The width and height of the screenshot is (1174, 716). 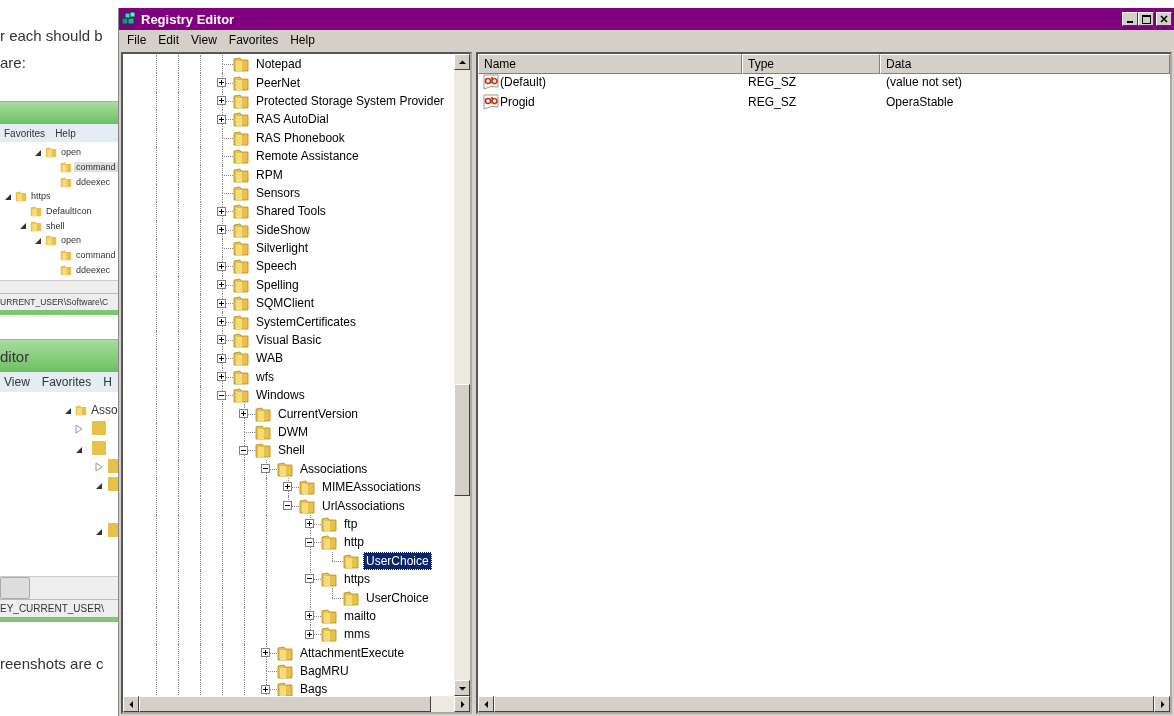 What do you see at coordinates (282, 248) in the screenshot?
I see `tree-item: Silverlight` at bounding box center [282, 248].